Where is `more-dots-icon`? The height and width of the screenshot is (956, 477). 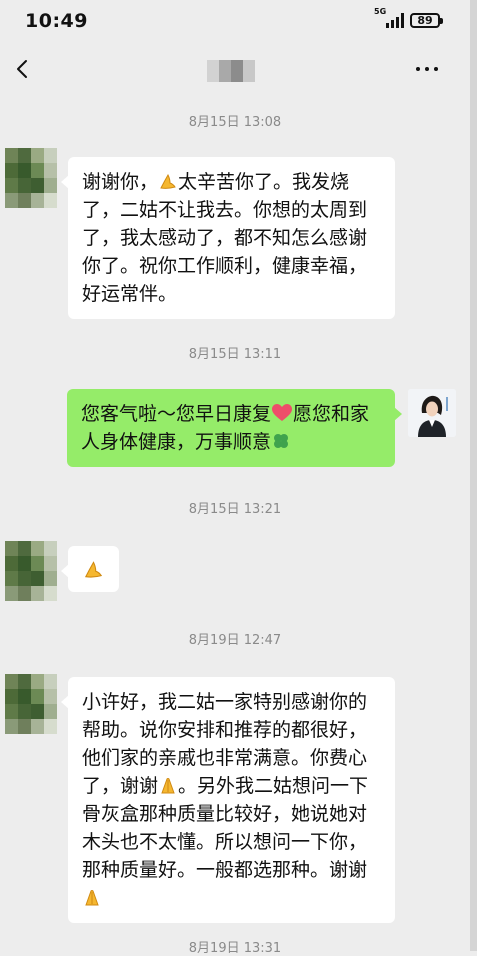 more-dots-icon is located at coordinates (427, 69).